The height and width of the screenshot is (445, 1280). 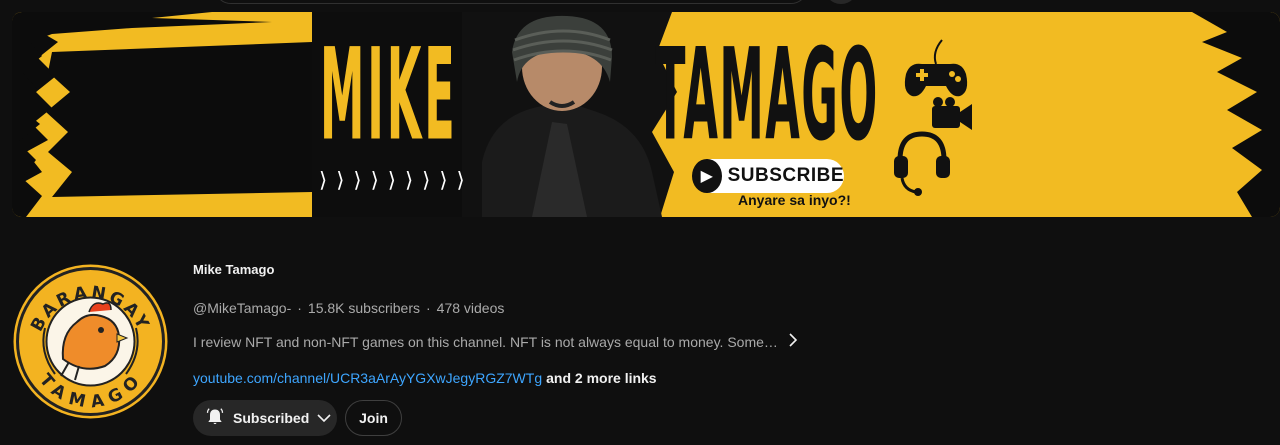 What do you see at coordinates (90, 341) in the screenshot?
I see `channel-avatar: BARANGAY TAMAGO` at bounding box center [90, 341].